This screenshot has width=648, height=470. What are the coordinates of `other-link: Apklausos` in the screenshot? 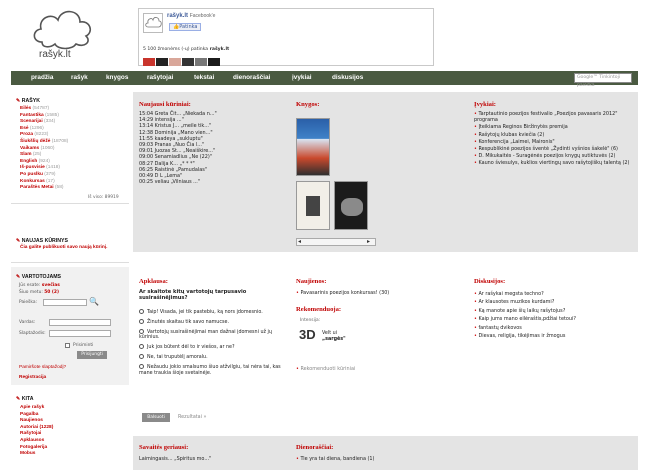 It's located at (73, 441).